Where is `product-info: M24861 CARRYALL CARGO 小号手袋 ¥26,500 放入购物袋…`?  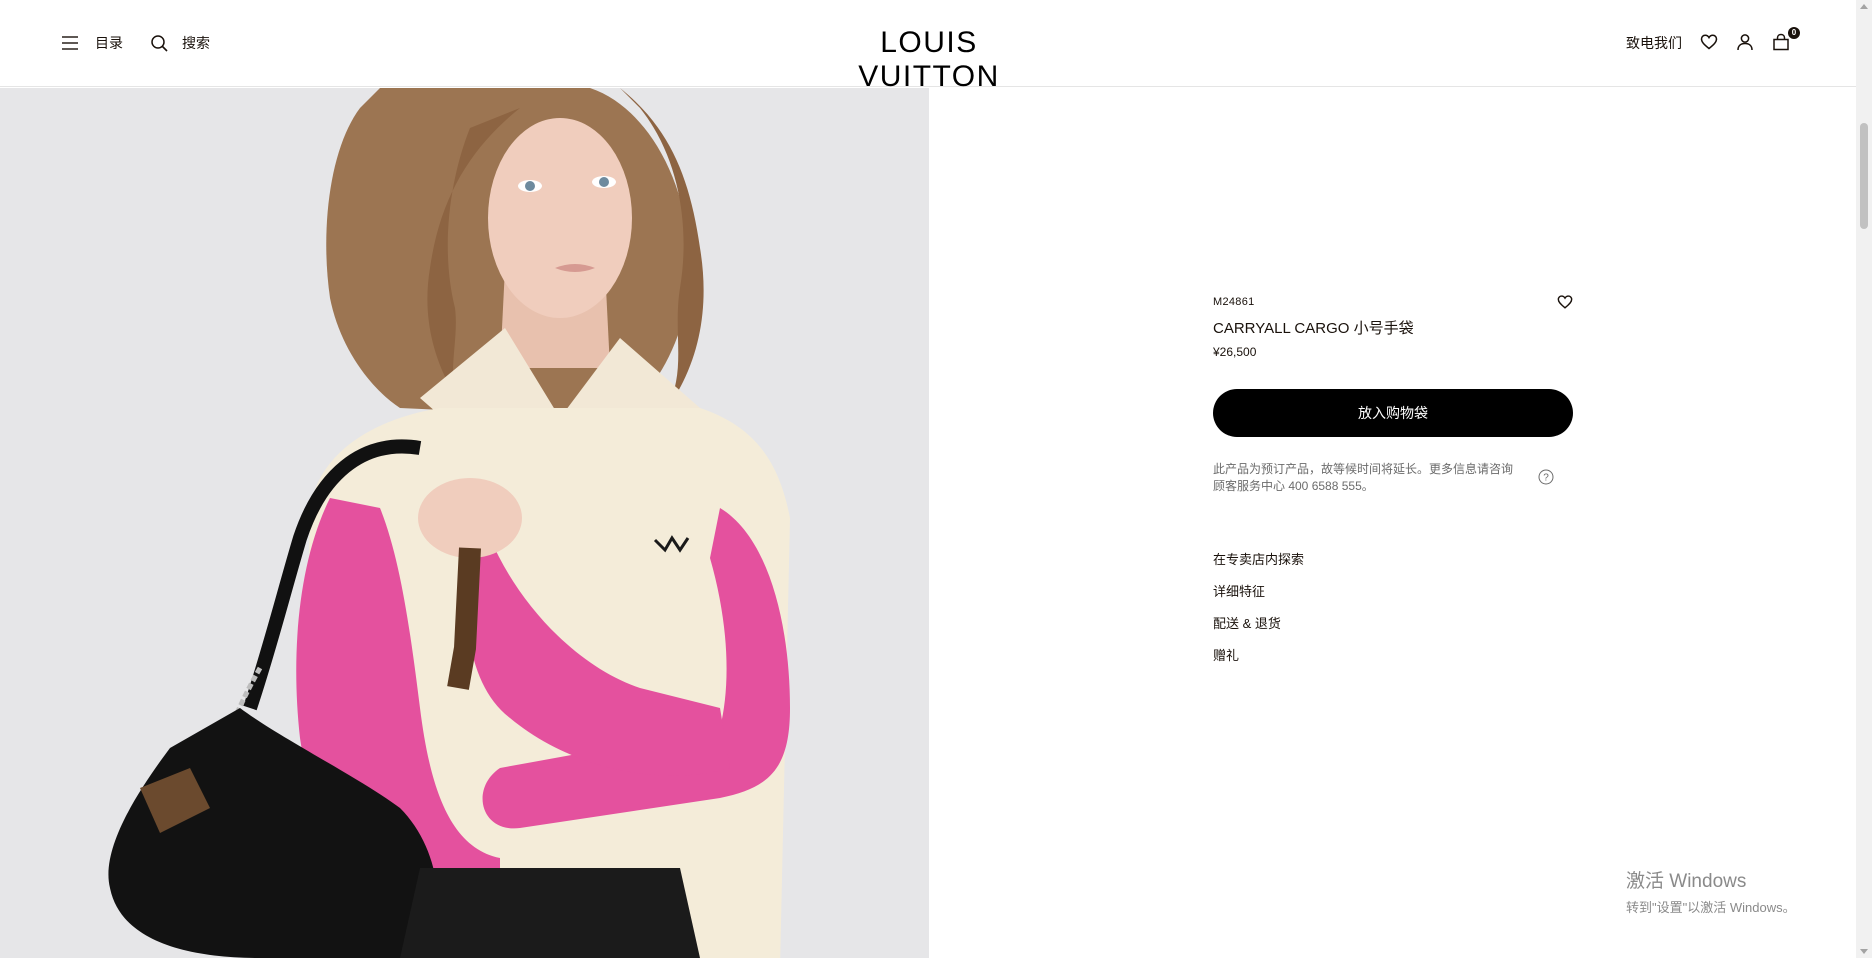
product-info: M24861 CARRYALL CARGO 小号手袋 ¥26,500 放入购物袋… is located at coordinates (1393, 485).